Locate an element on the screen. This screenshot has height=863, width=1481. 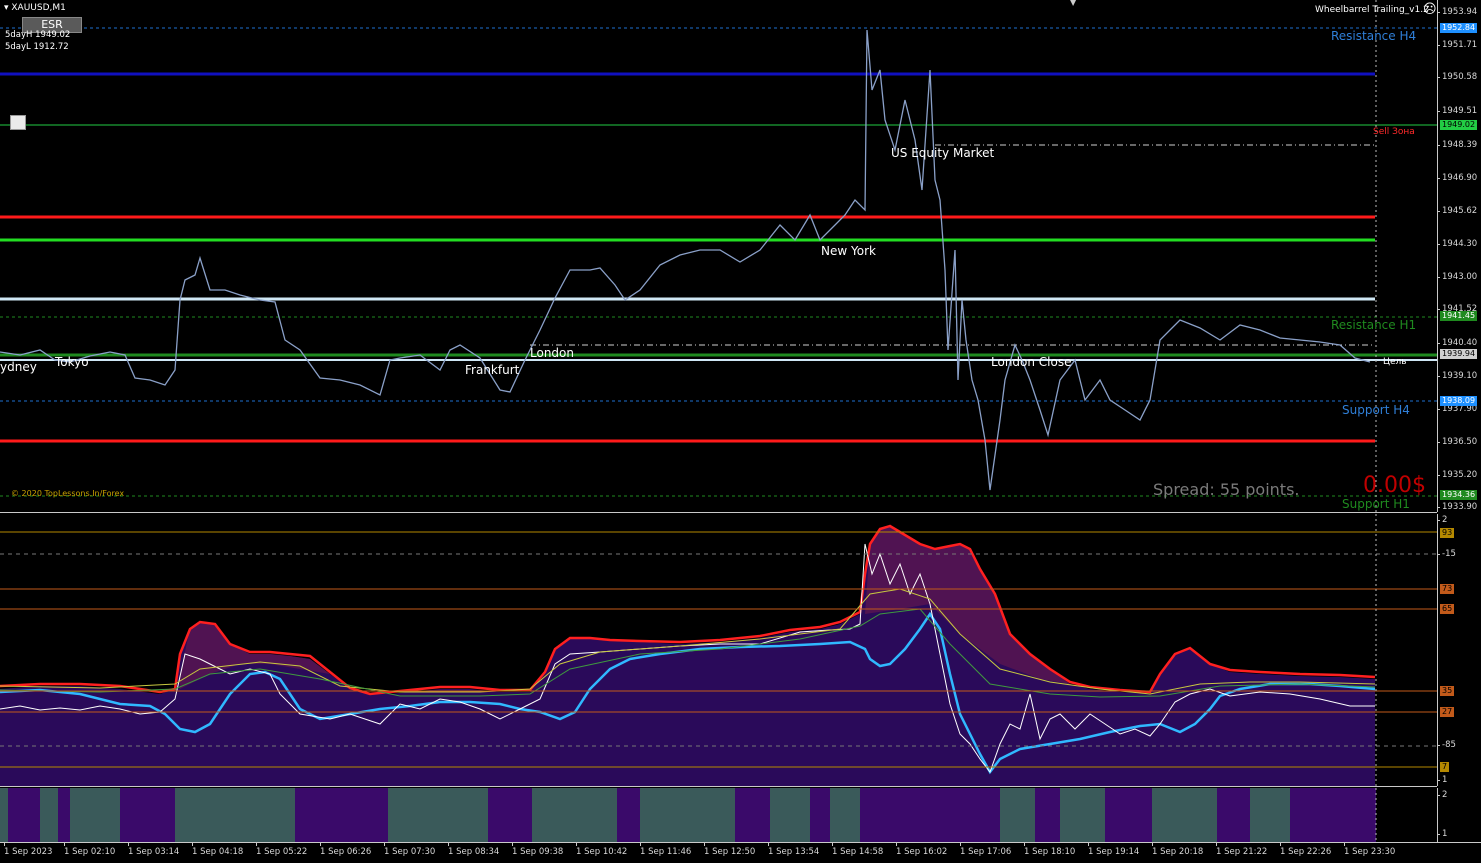
chart-object-box is located at coordinates (18, 122).